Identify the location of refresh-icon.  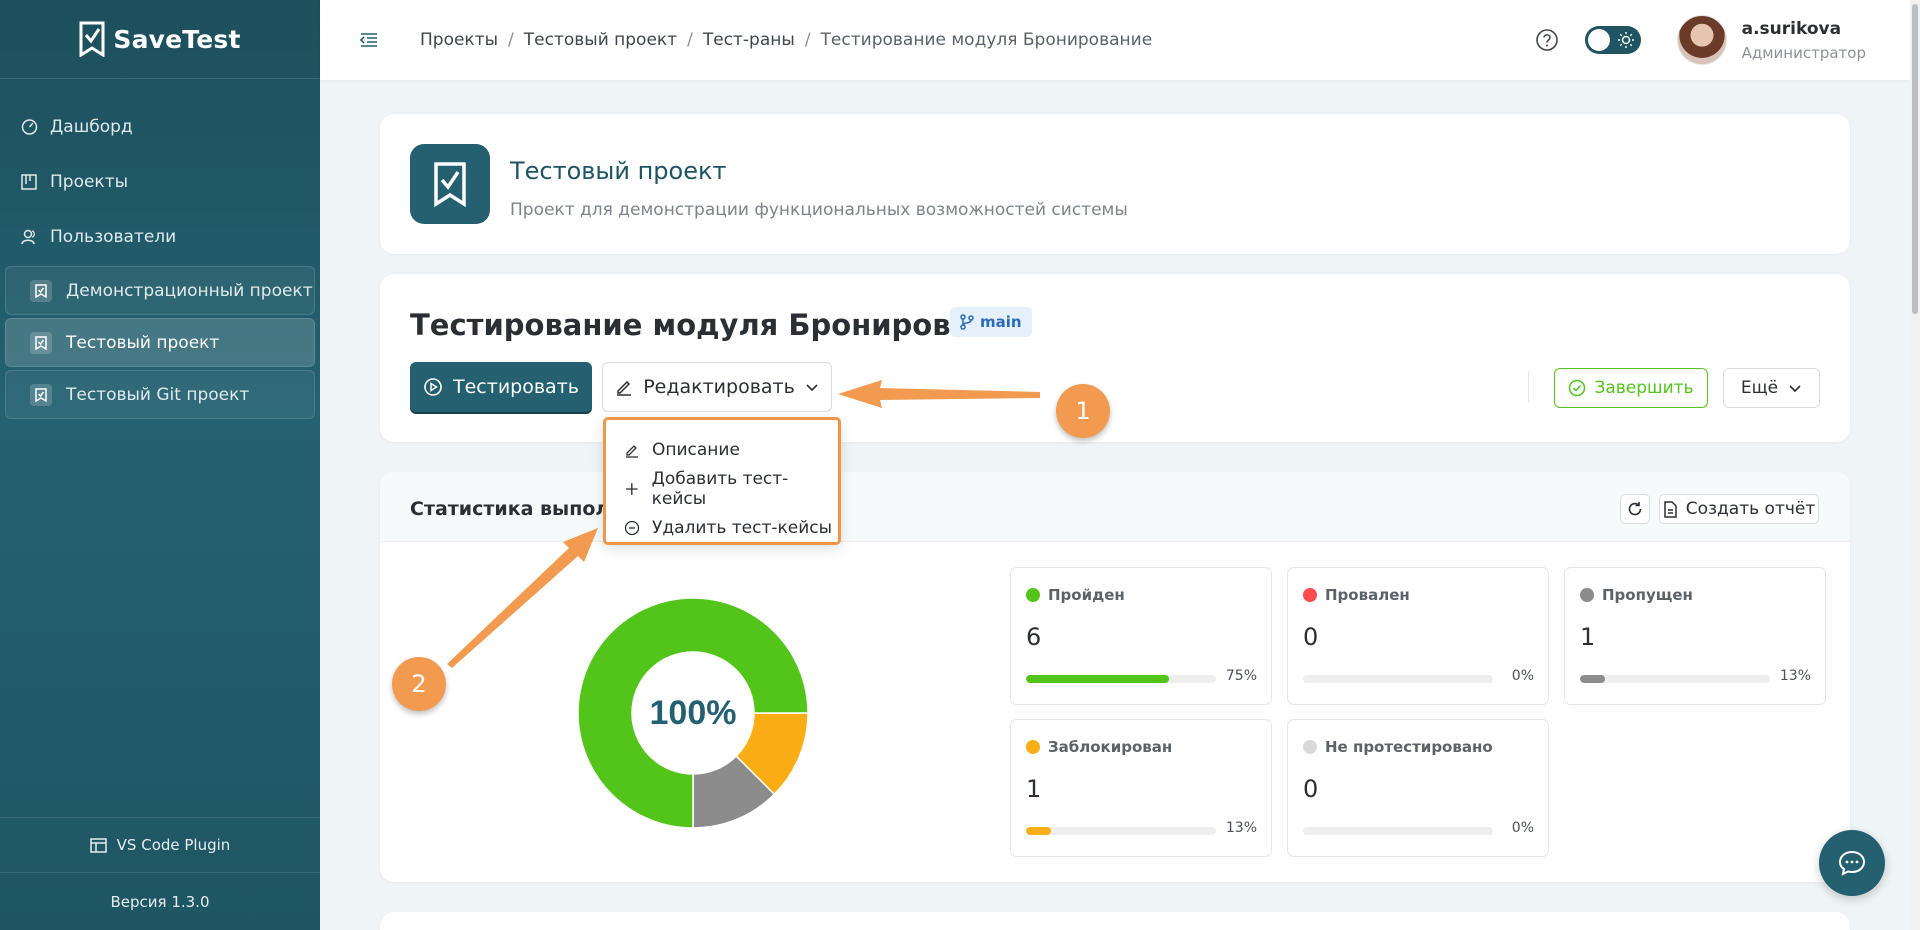
(1635, 509).